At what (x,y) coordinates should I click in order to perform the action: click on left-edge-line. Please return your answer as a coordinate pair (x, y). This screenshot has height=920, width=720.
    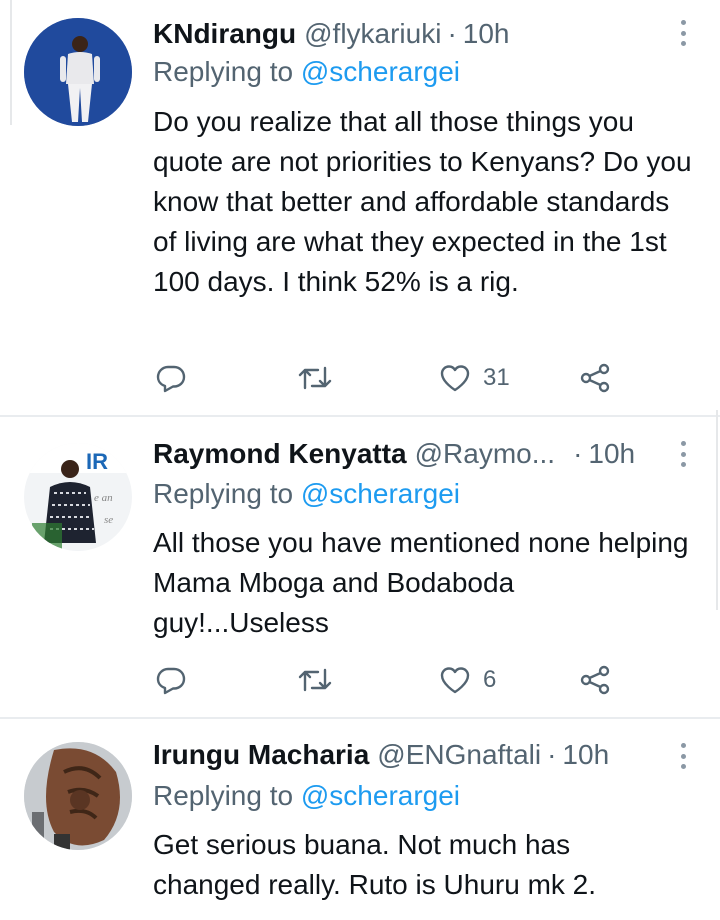
    Looking at the image, I should click on (11, 62).